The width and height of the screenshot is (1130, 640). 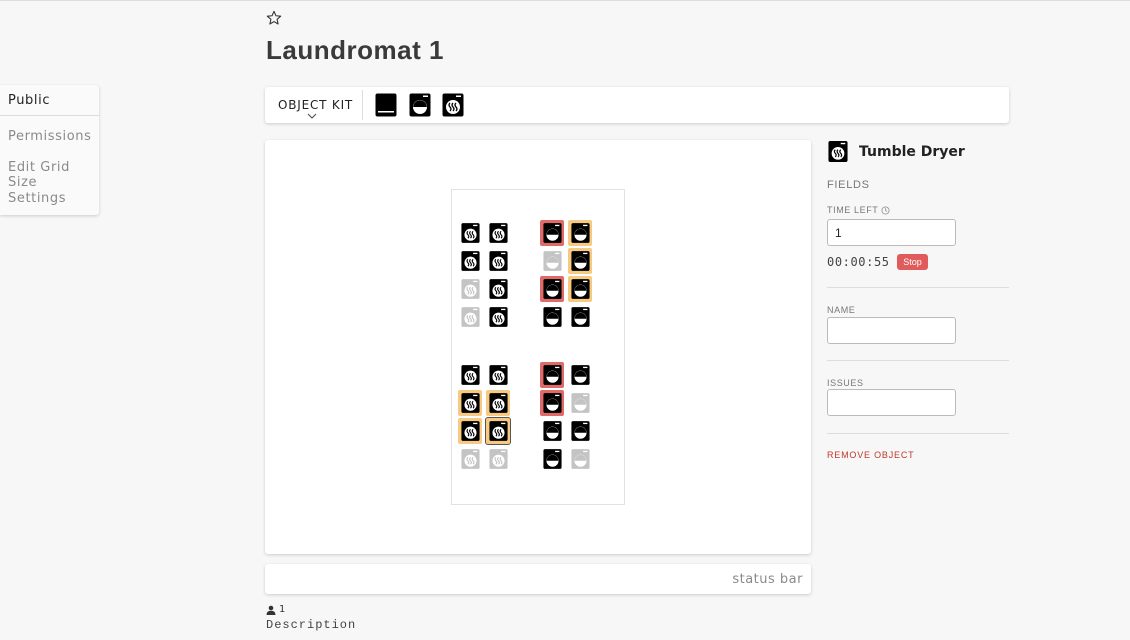 I want to click on menu-item-edit-grid-size: Edit Grid Size, so click(x=53, y=175).